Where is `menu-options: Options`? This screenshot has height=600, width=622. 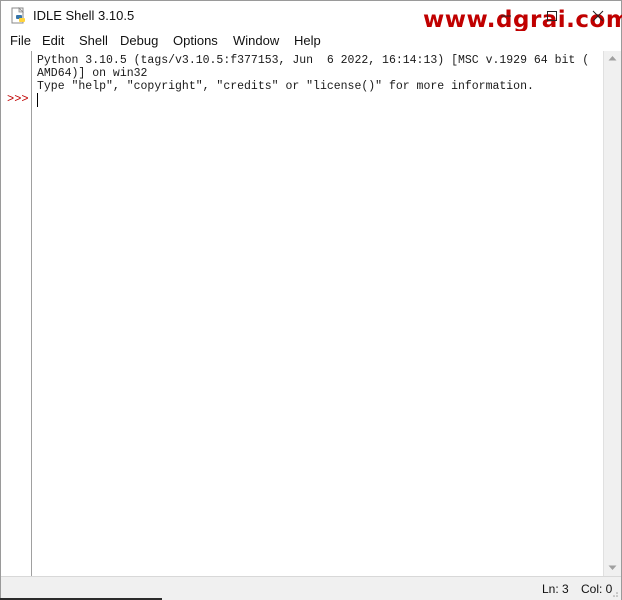
menu-options: Options is located at coordinates (195, 40).